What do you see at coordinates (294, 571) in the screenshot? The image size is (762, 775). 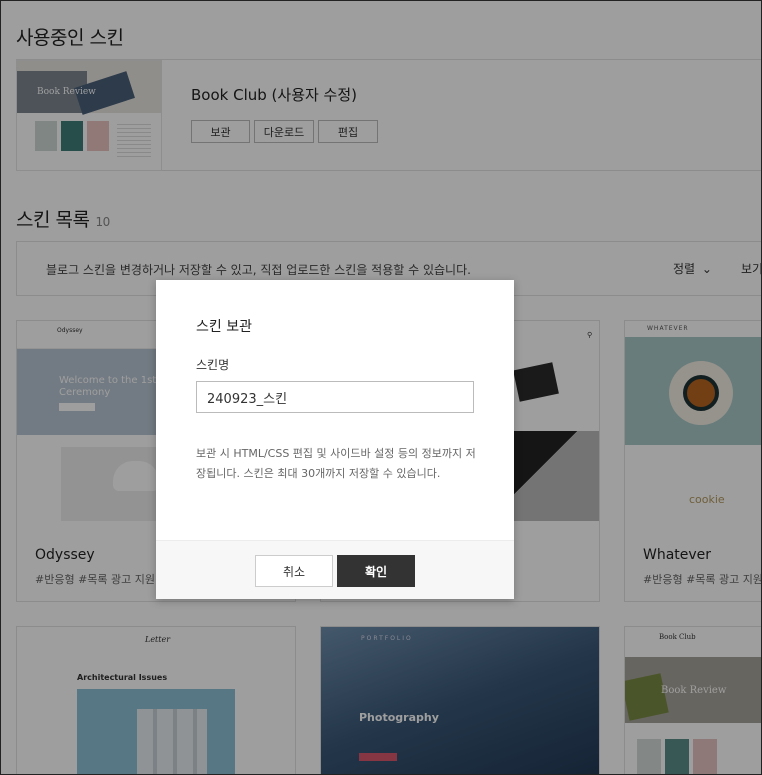 I see `cancel-button: 취소` at bounding box center [294, 571].